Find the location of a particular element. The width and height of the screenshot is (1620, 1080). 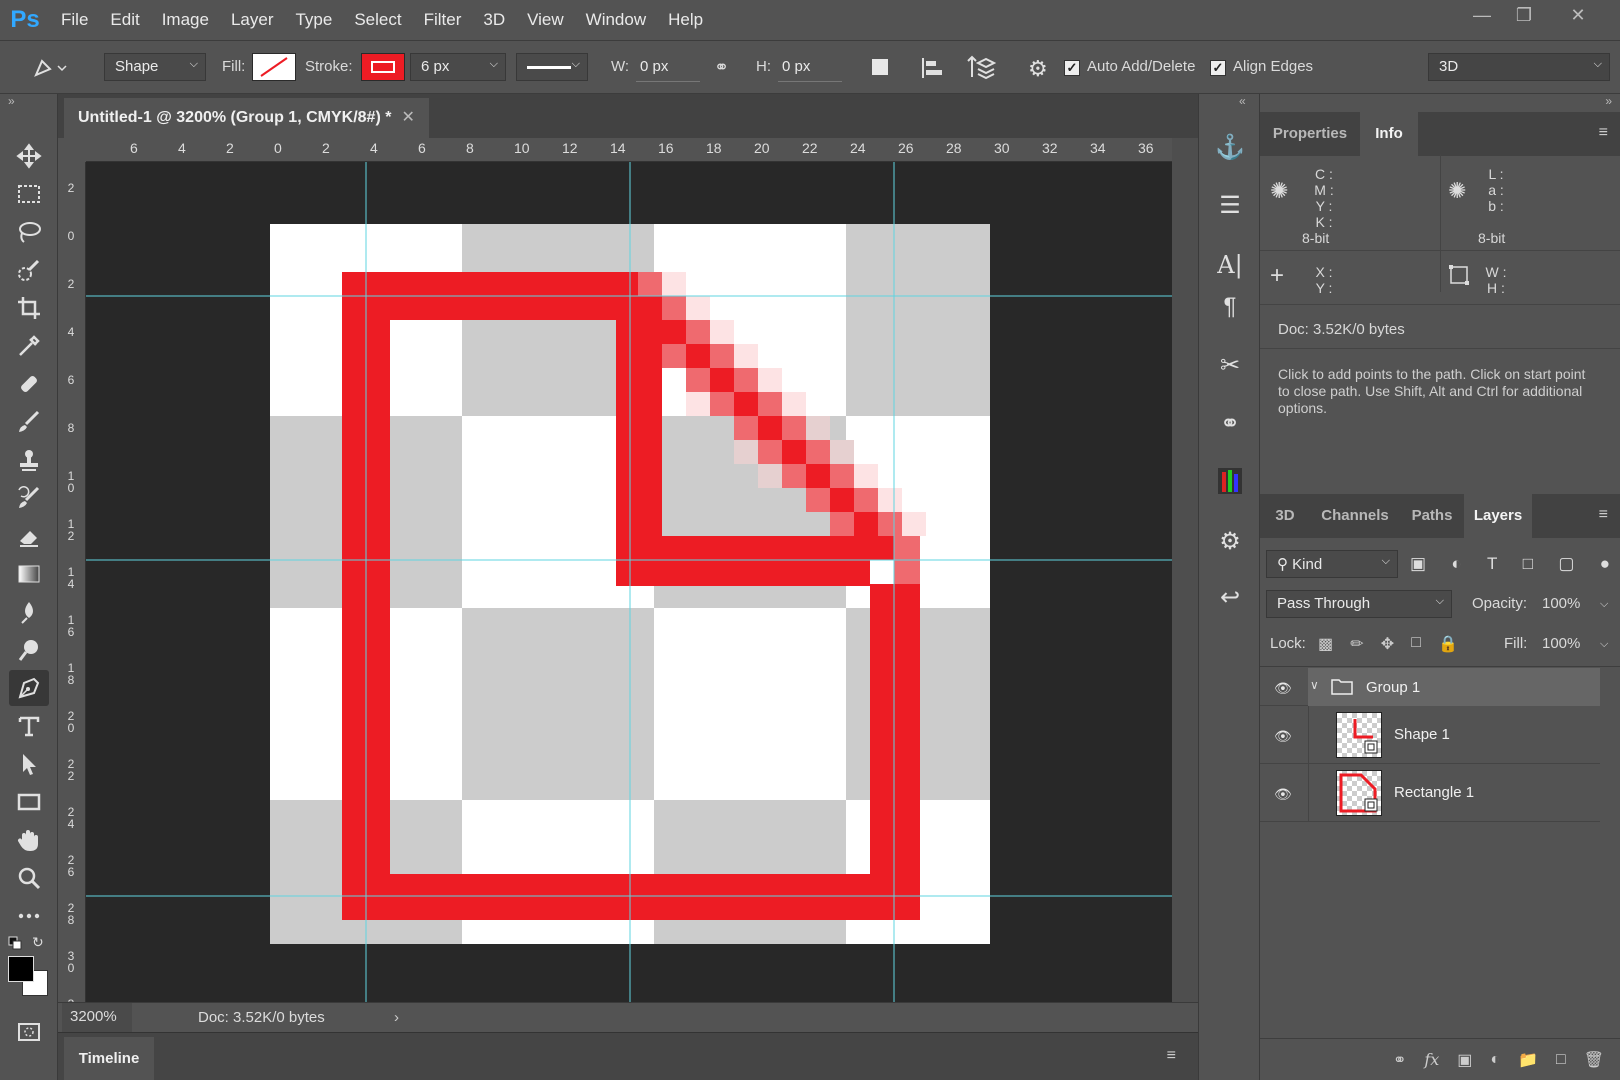

type-tool-icon is located at coordinates (29, 726).